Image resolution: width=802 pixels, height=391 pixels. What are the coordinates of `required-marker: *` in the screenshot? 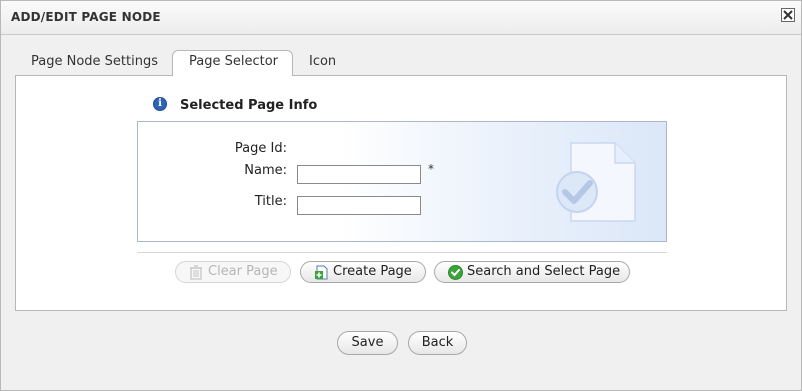 It's located at (431, 169).